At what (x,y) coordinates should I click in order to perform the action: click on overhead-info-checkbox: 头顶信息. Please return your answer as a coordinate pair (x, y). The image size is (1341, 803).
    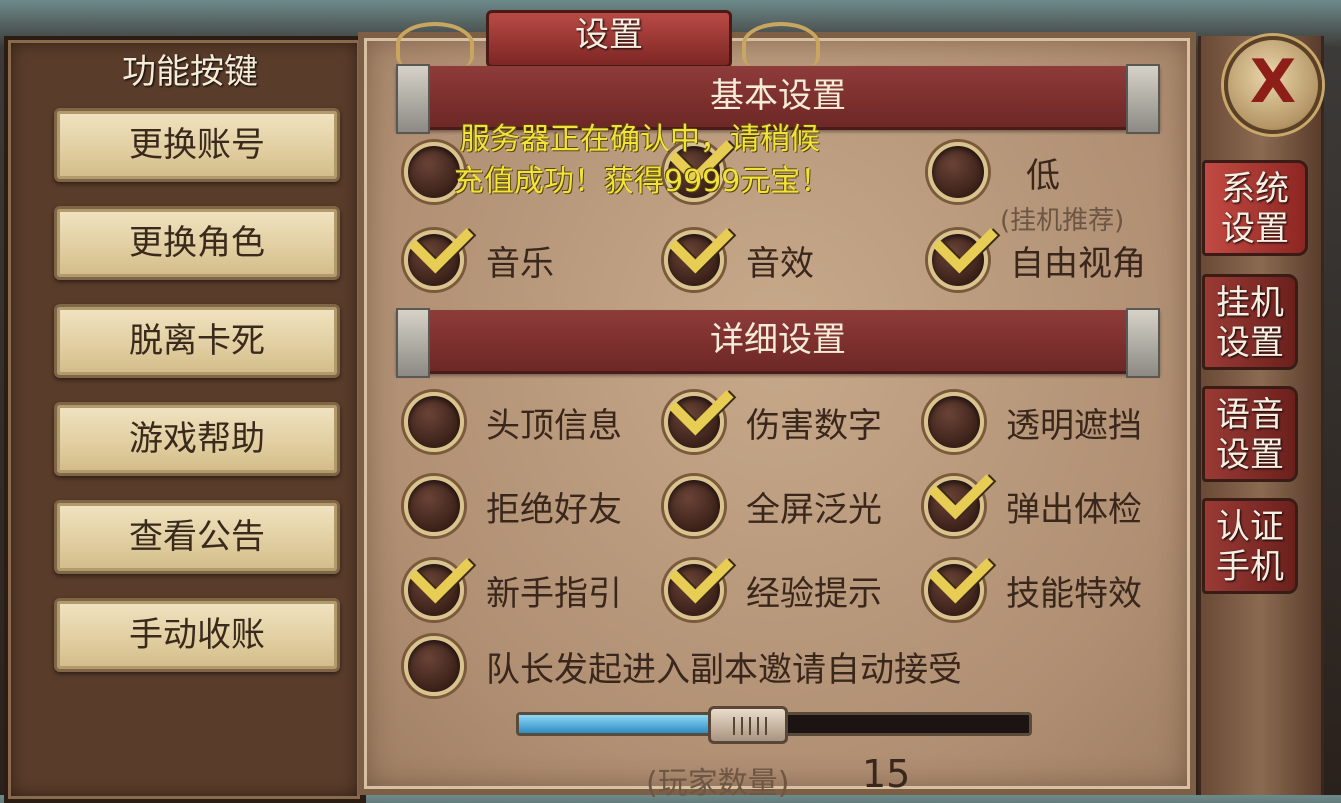
    Looking at the image, I should click on (513, 422).